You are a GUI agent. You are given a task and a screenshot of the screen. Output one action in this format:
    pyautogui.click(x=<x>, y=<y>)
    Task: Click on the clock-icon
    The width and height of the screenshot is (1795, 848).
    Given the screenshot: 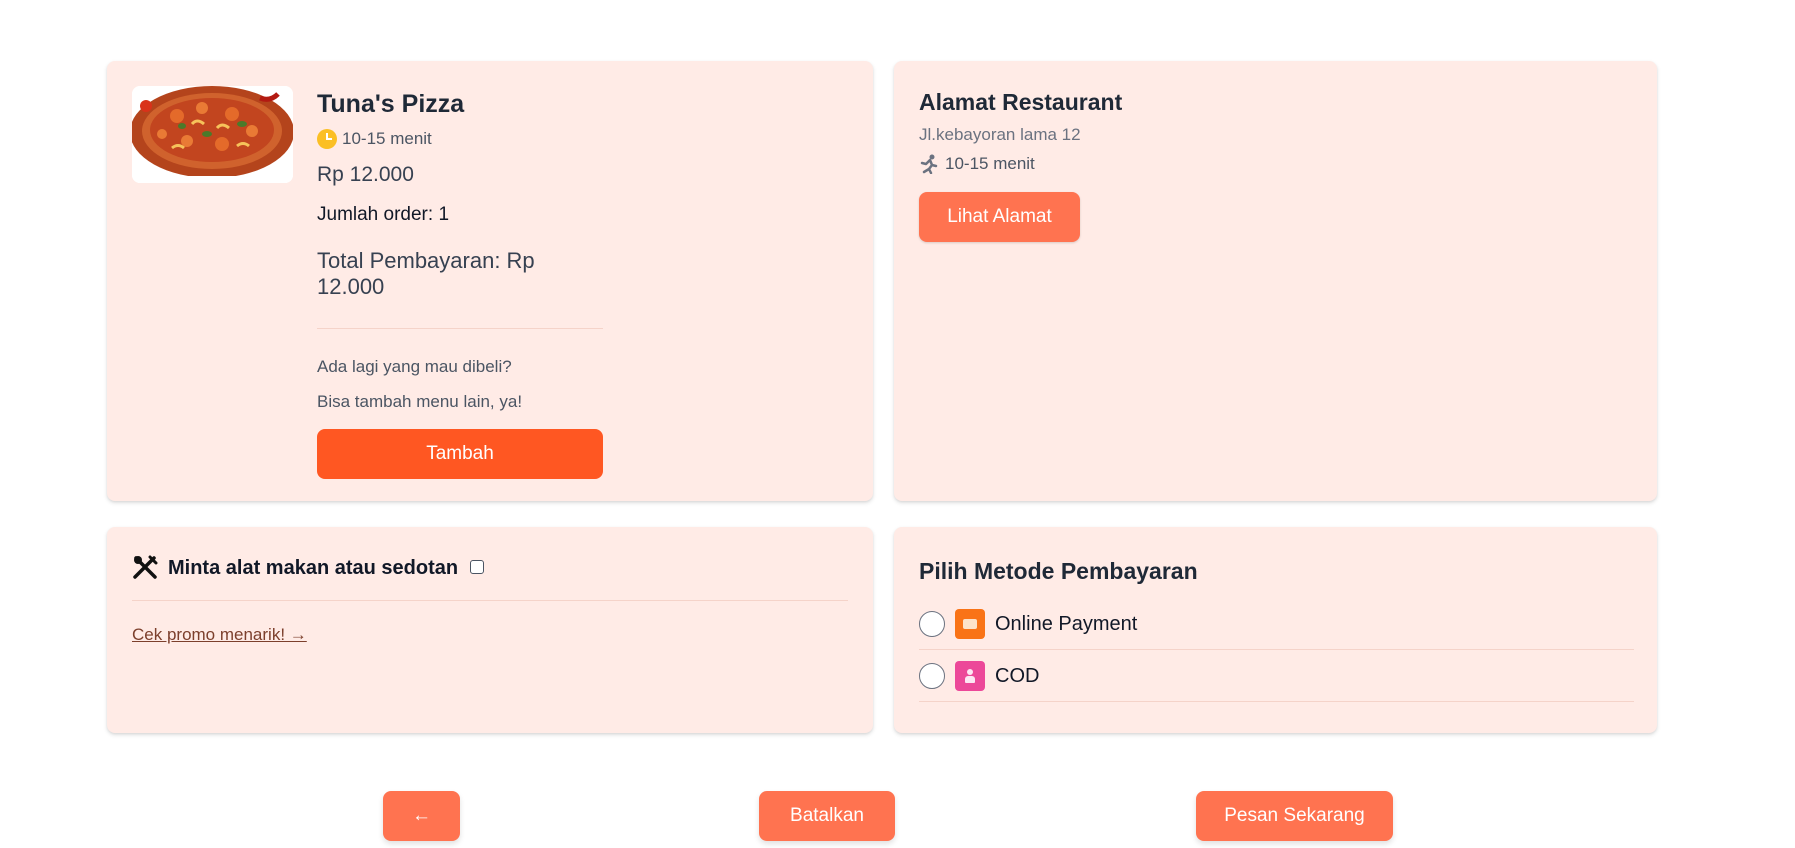 What is the action you would take?
    pyautogui.click(x=327, y=139)
    